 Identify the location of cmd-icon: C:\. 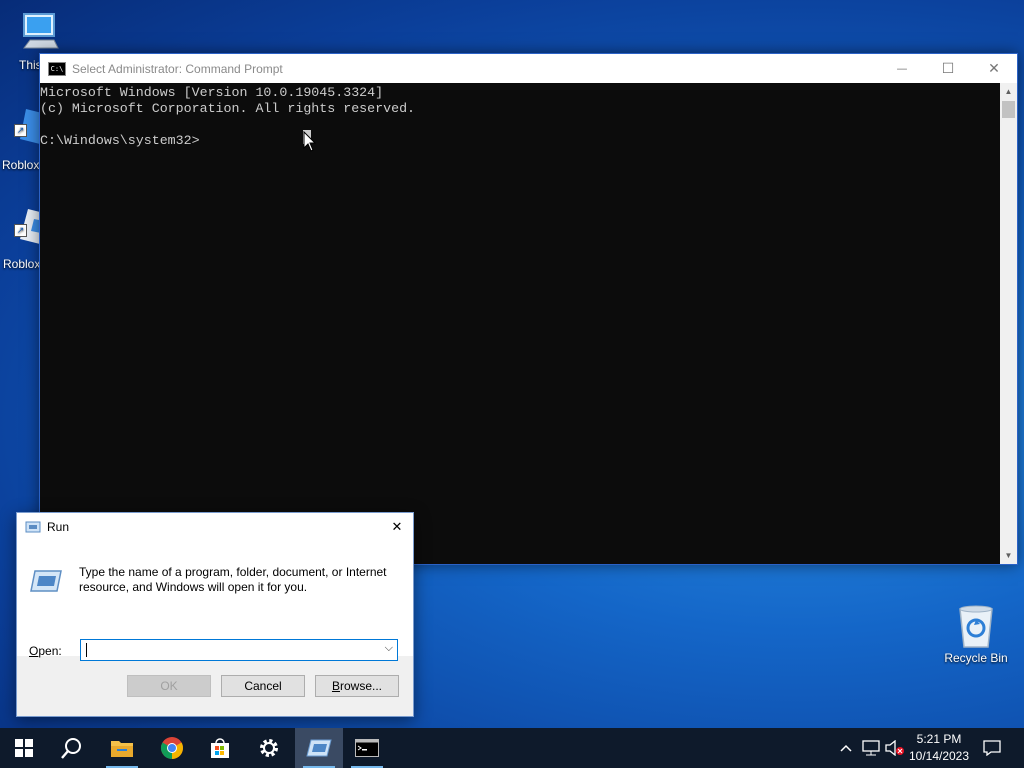
(57, 68).